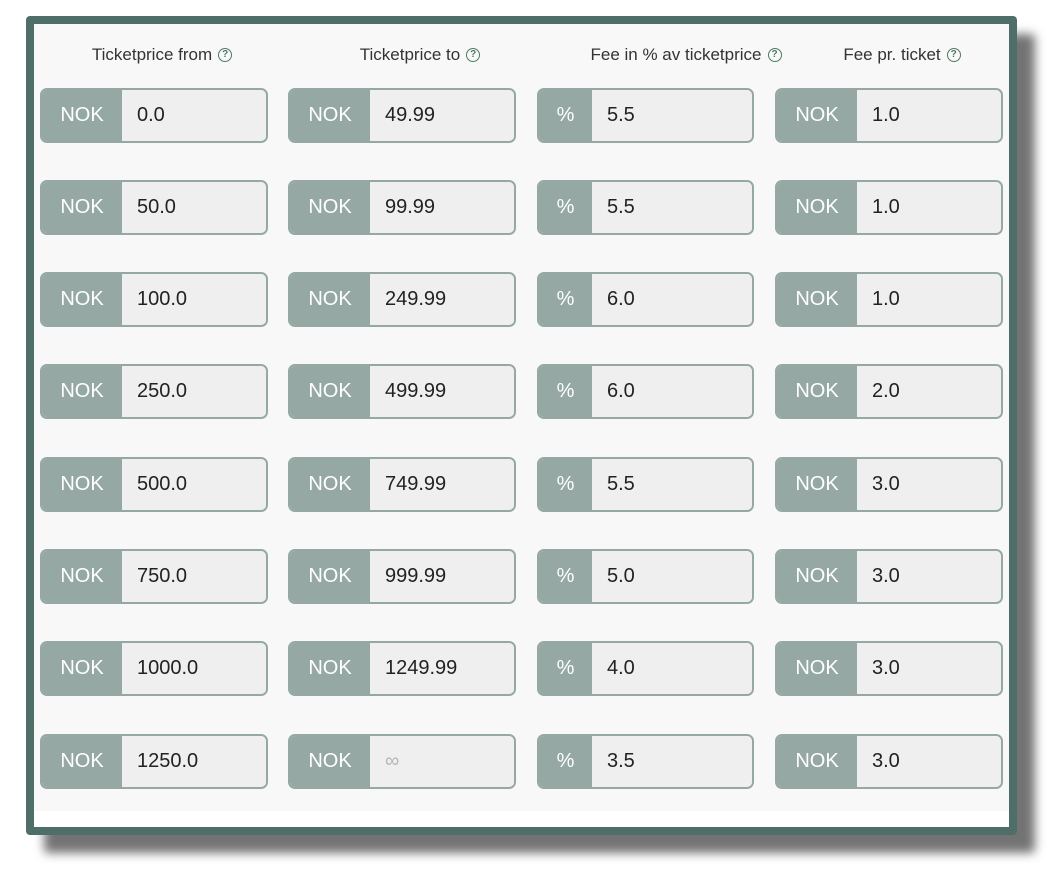  I want to click on fee-percent-input: 3.5, so click(672, 761).